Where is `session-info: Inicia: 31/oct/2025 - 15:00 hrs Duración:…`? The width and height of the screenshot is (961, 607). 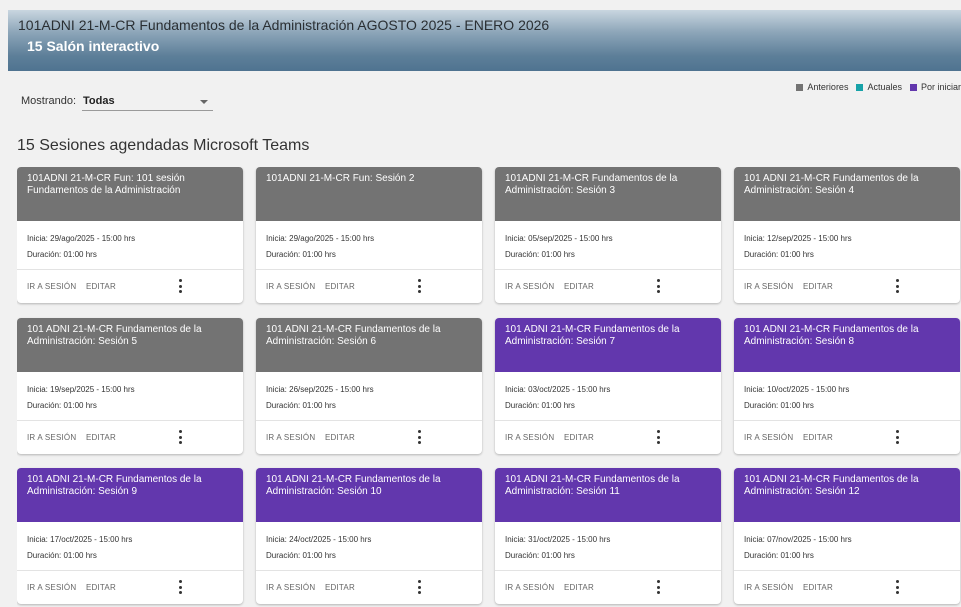 session-info: Inicia: 31/oct/2025 - 15:00 hrs Duración:… is located at coordinates (608, 546).